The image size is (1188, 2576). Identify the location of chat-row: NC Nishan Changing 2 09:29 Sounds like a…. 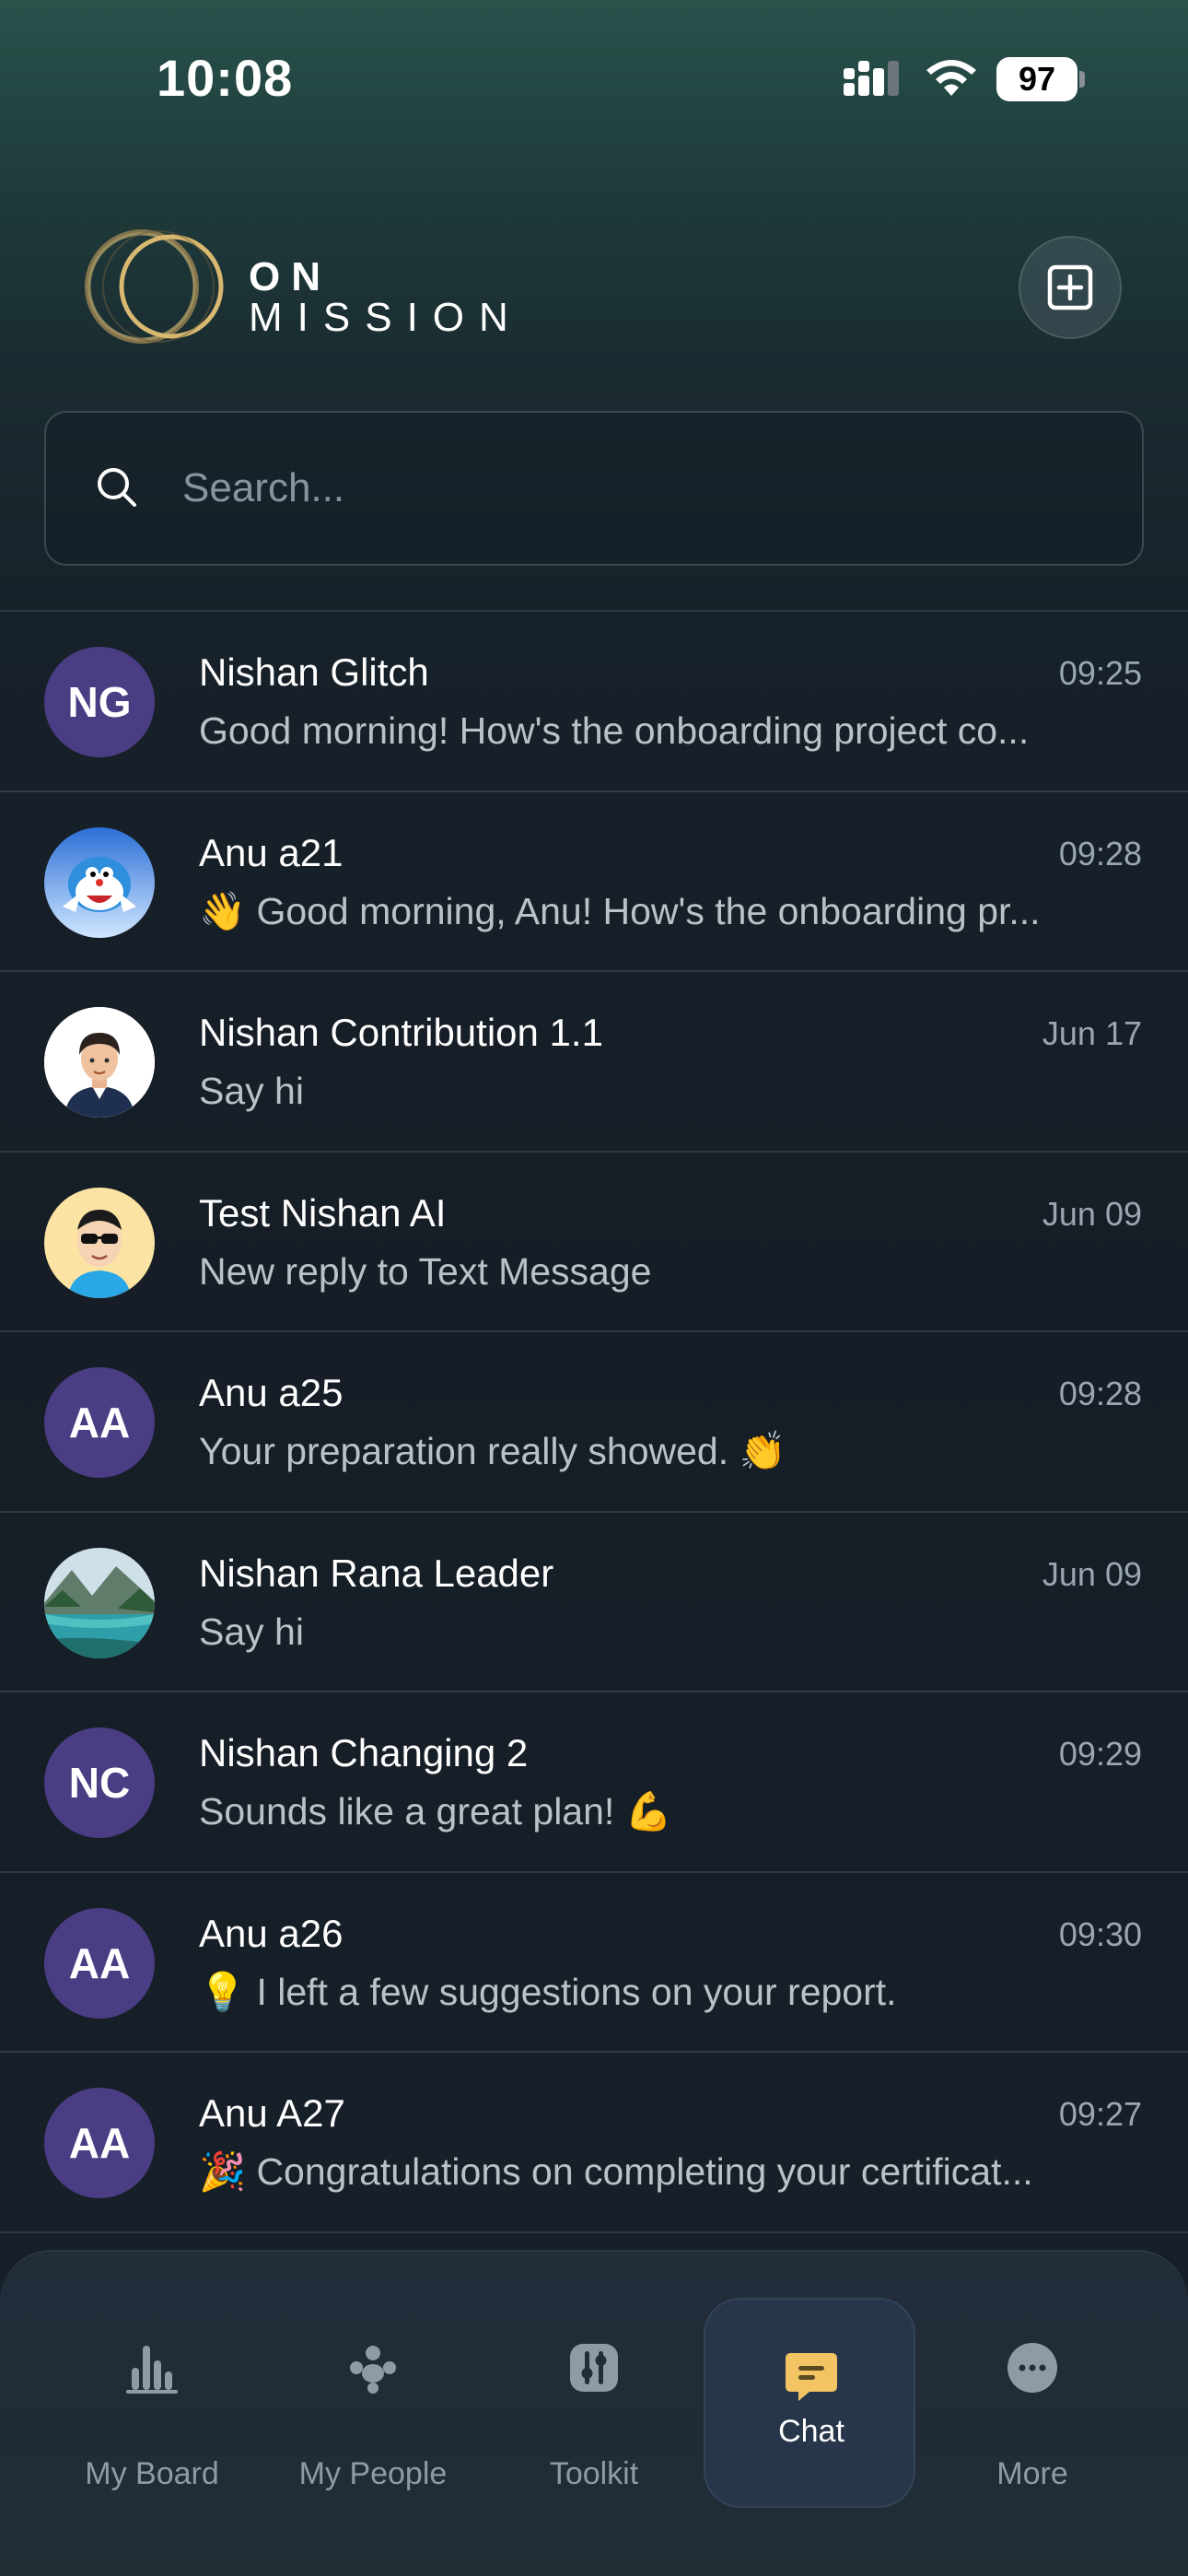
(594, 1782).